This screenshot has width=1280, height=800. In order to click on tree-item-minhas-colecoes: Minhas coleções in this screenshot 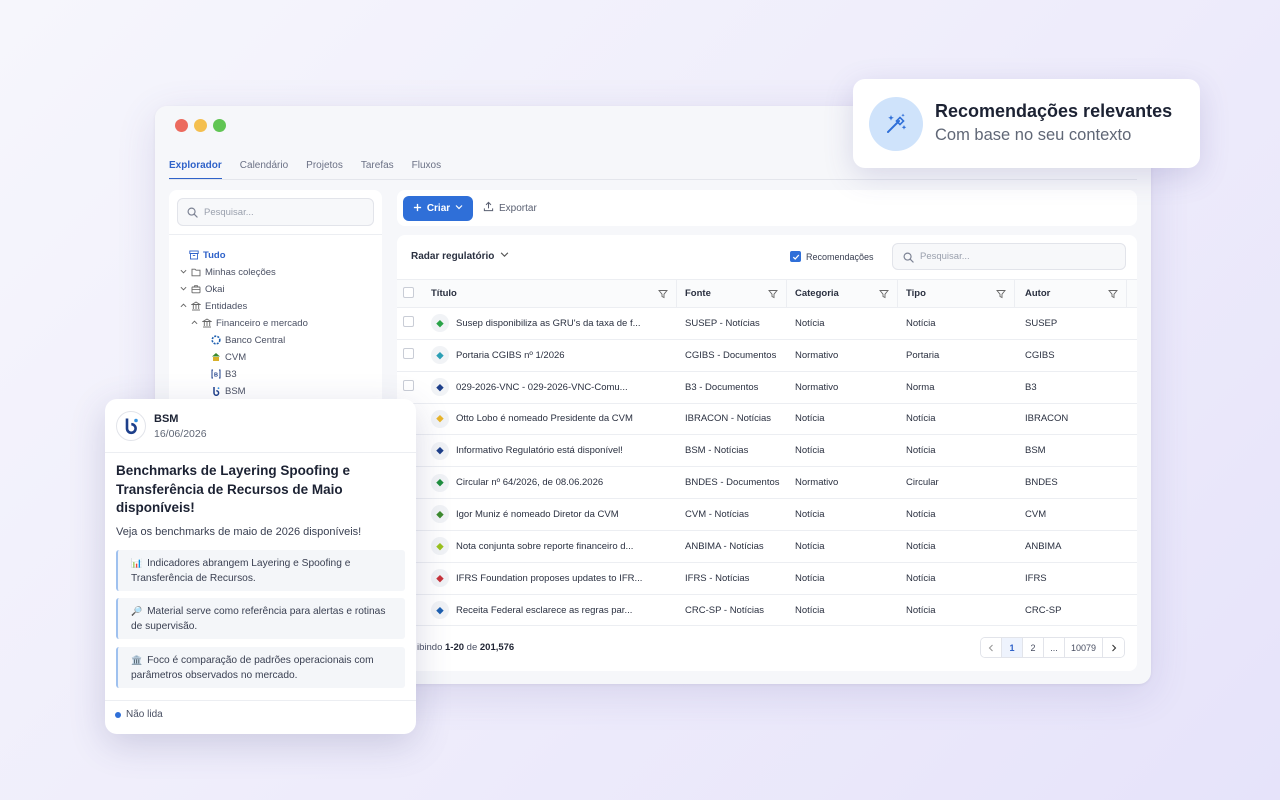, I will do `click(227, 272)`.